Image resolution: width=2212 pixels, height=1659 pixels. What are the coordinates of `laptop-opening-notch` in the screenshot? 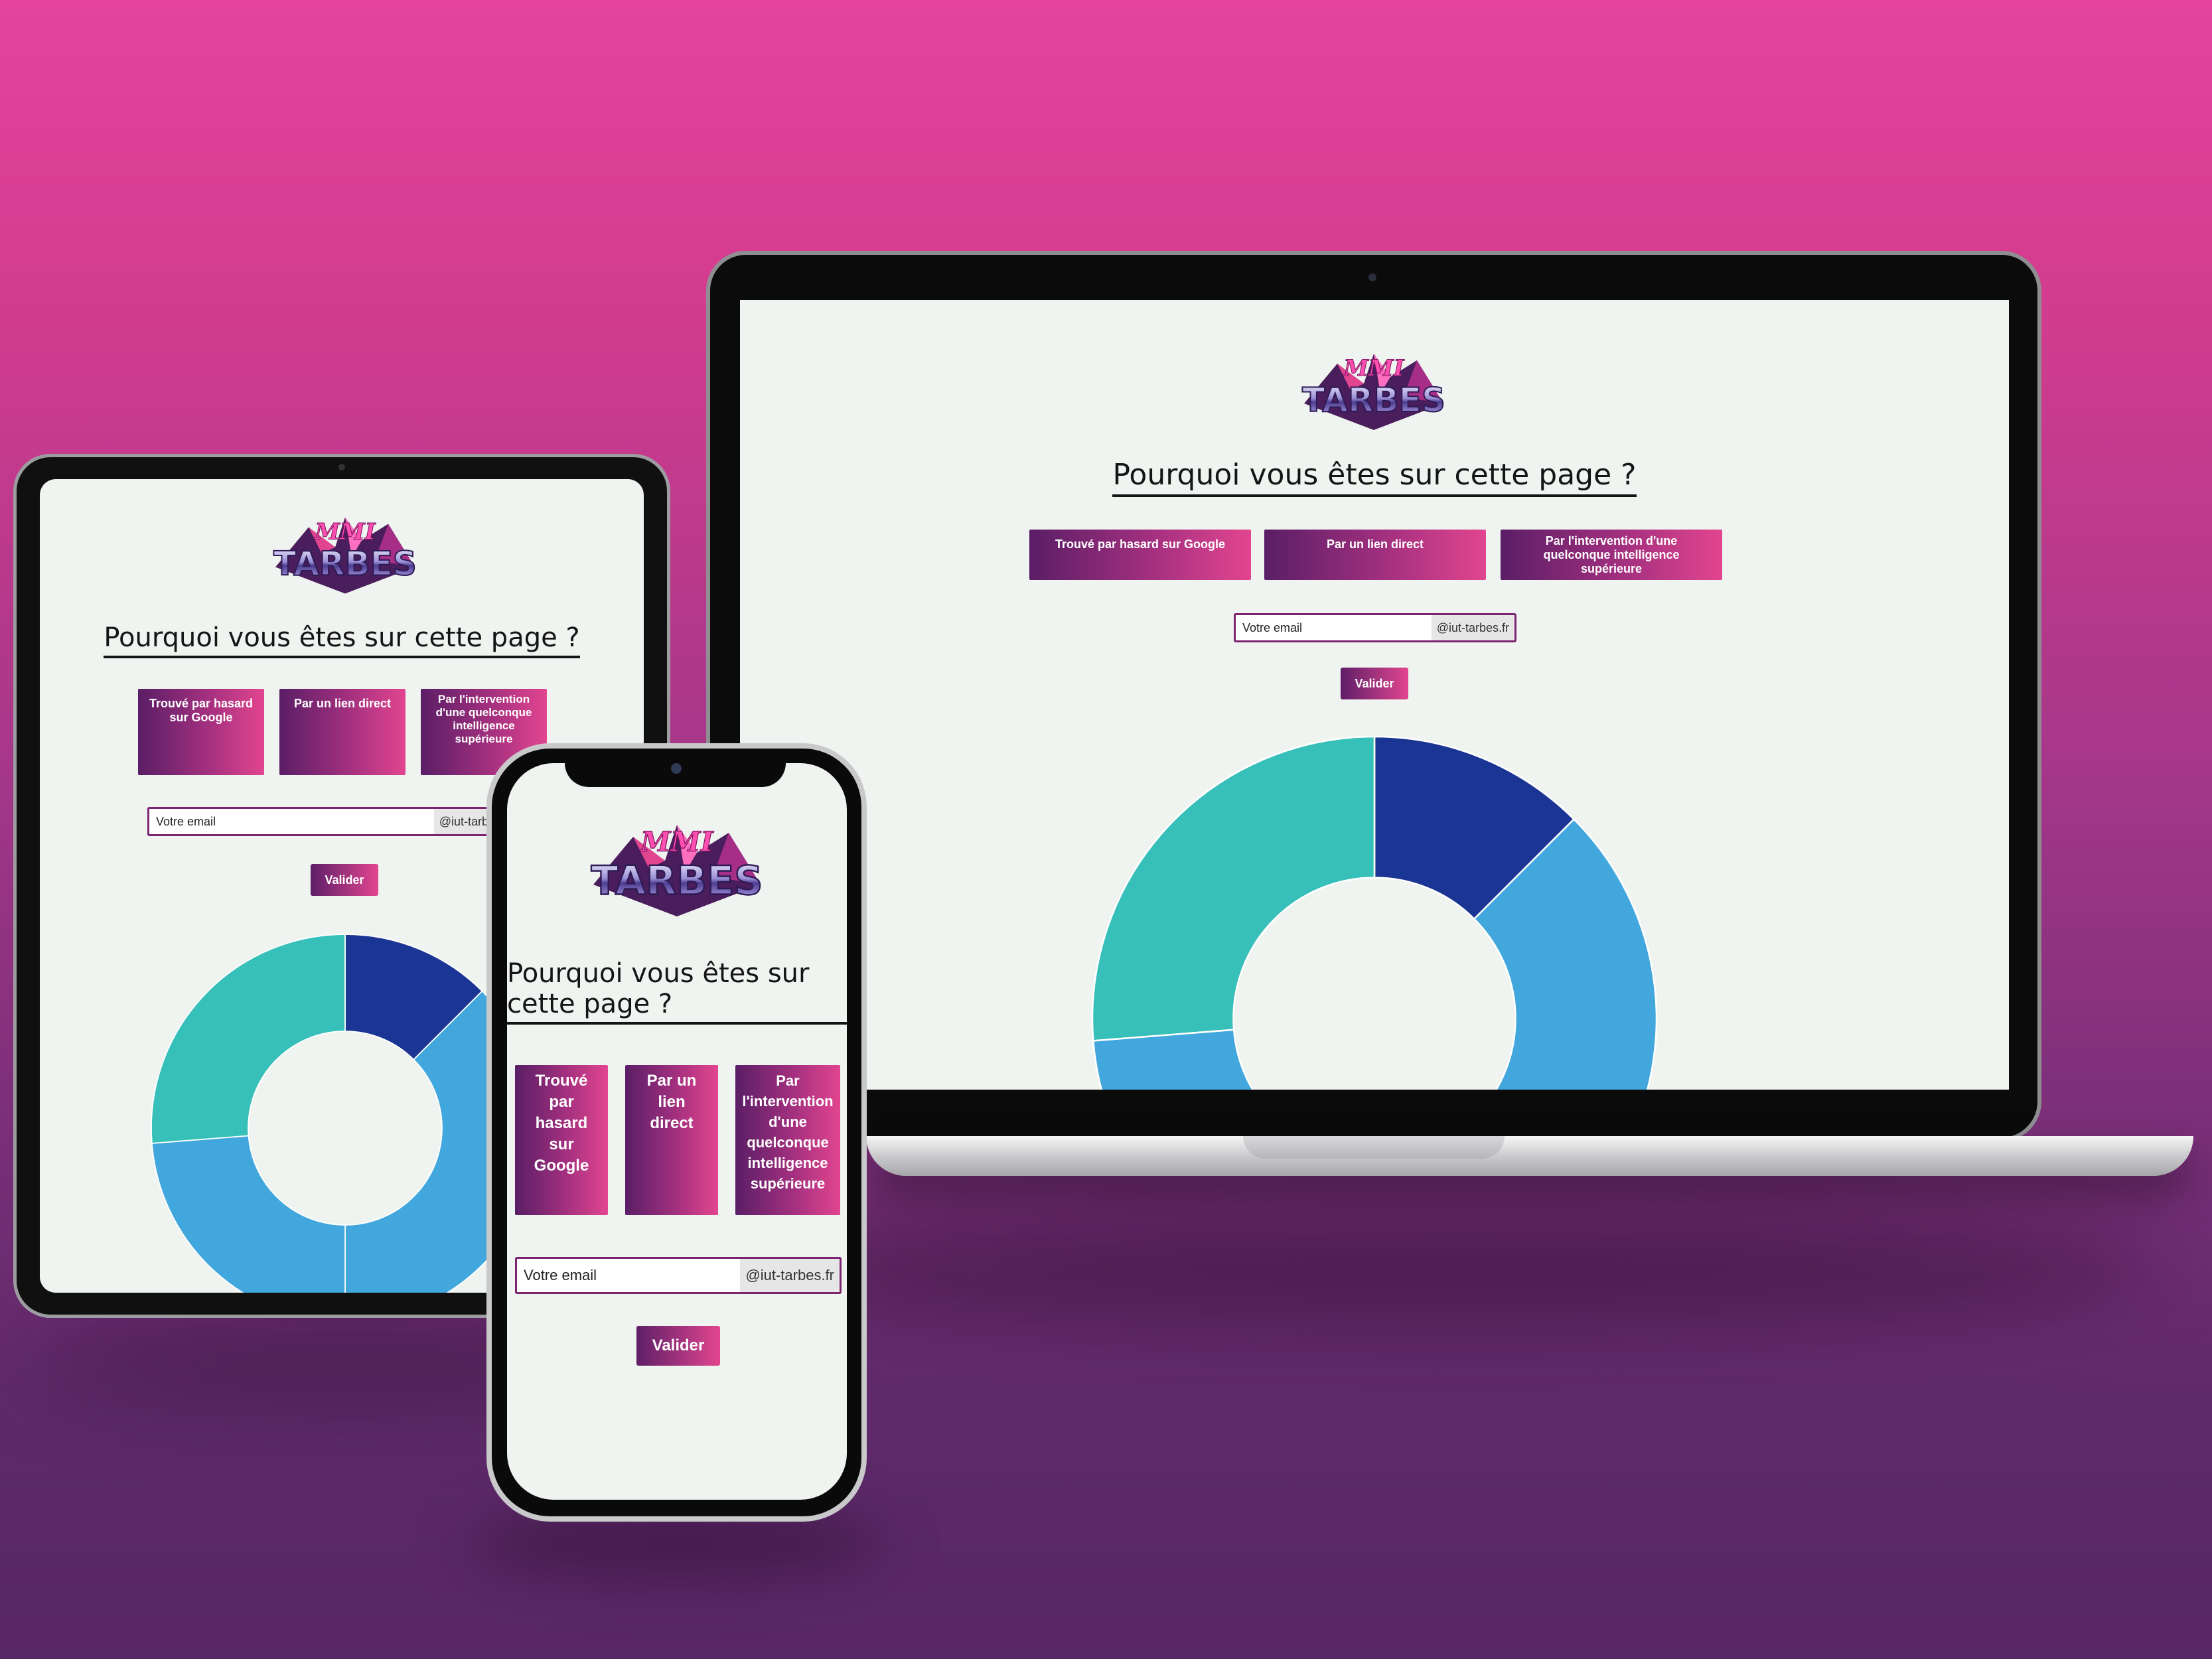 It's located at (1374, 1147).